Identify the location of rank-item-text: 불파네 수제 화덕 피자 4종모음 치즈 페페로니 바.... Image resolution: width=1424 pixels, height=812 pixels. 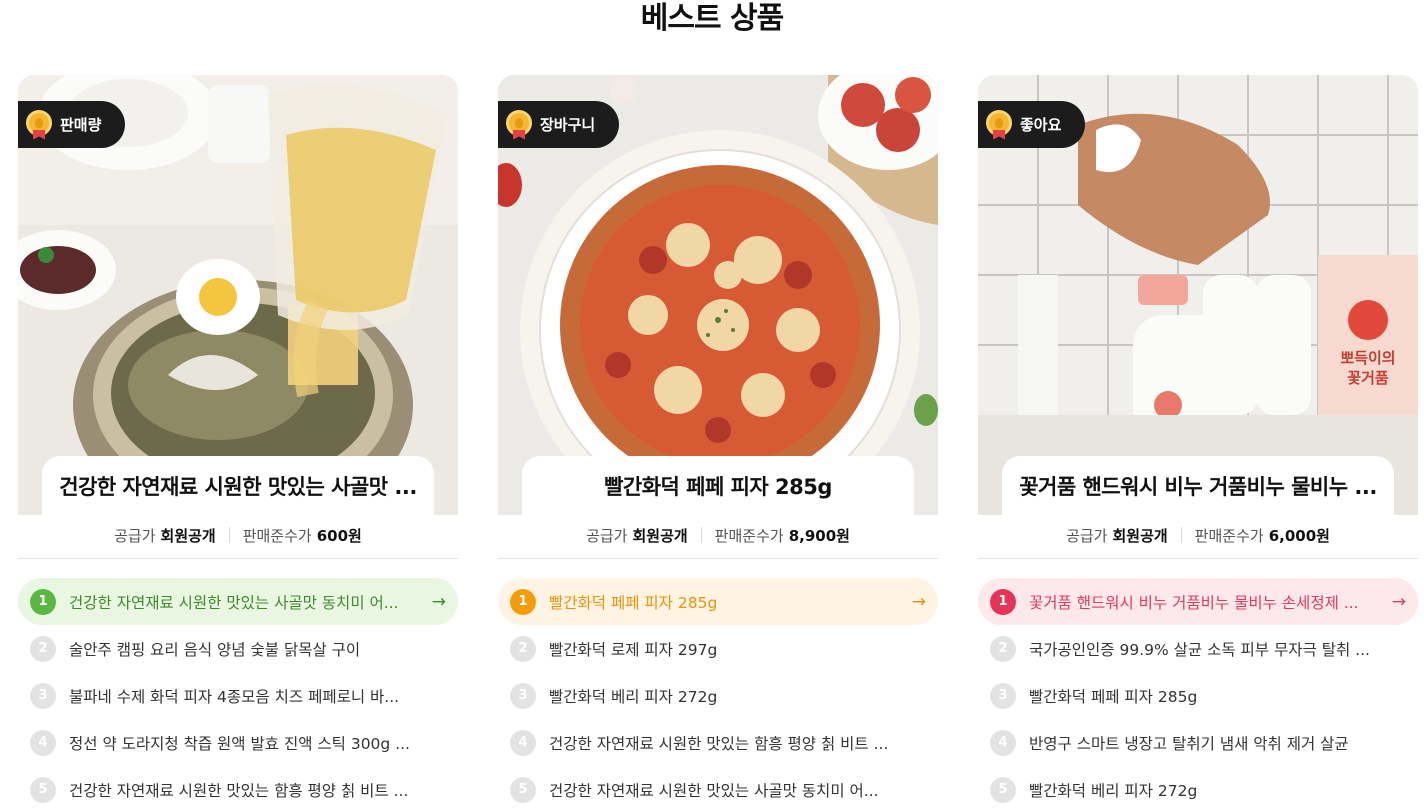
(234, 696).